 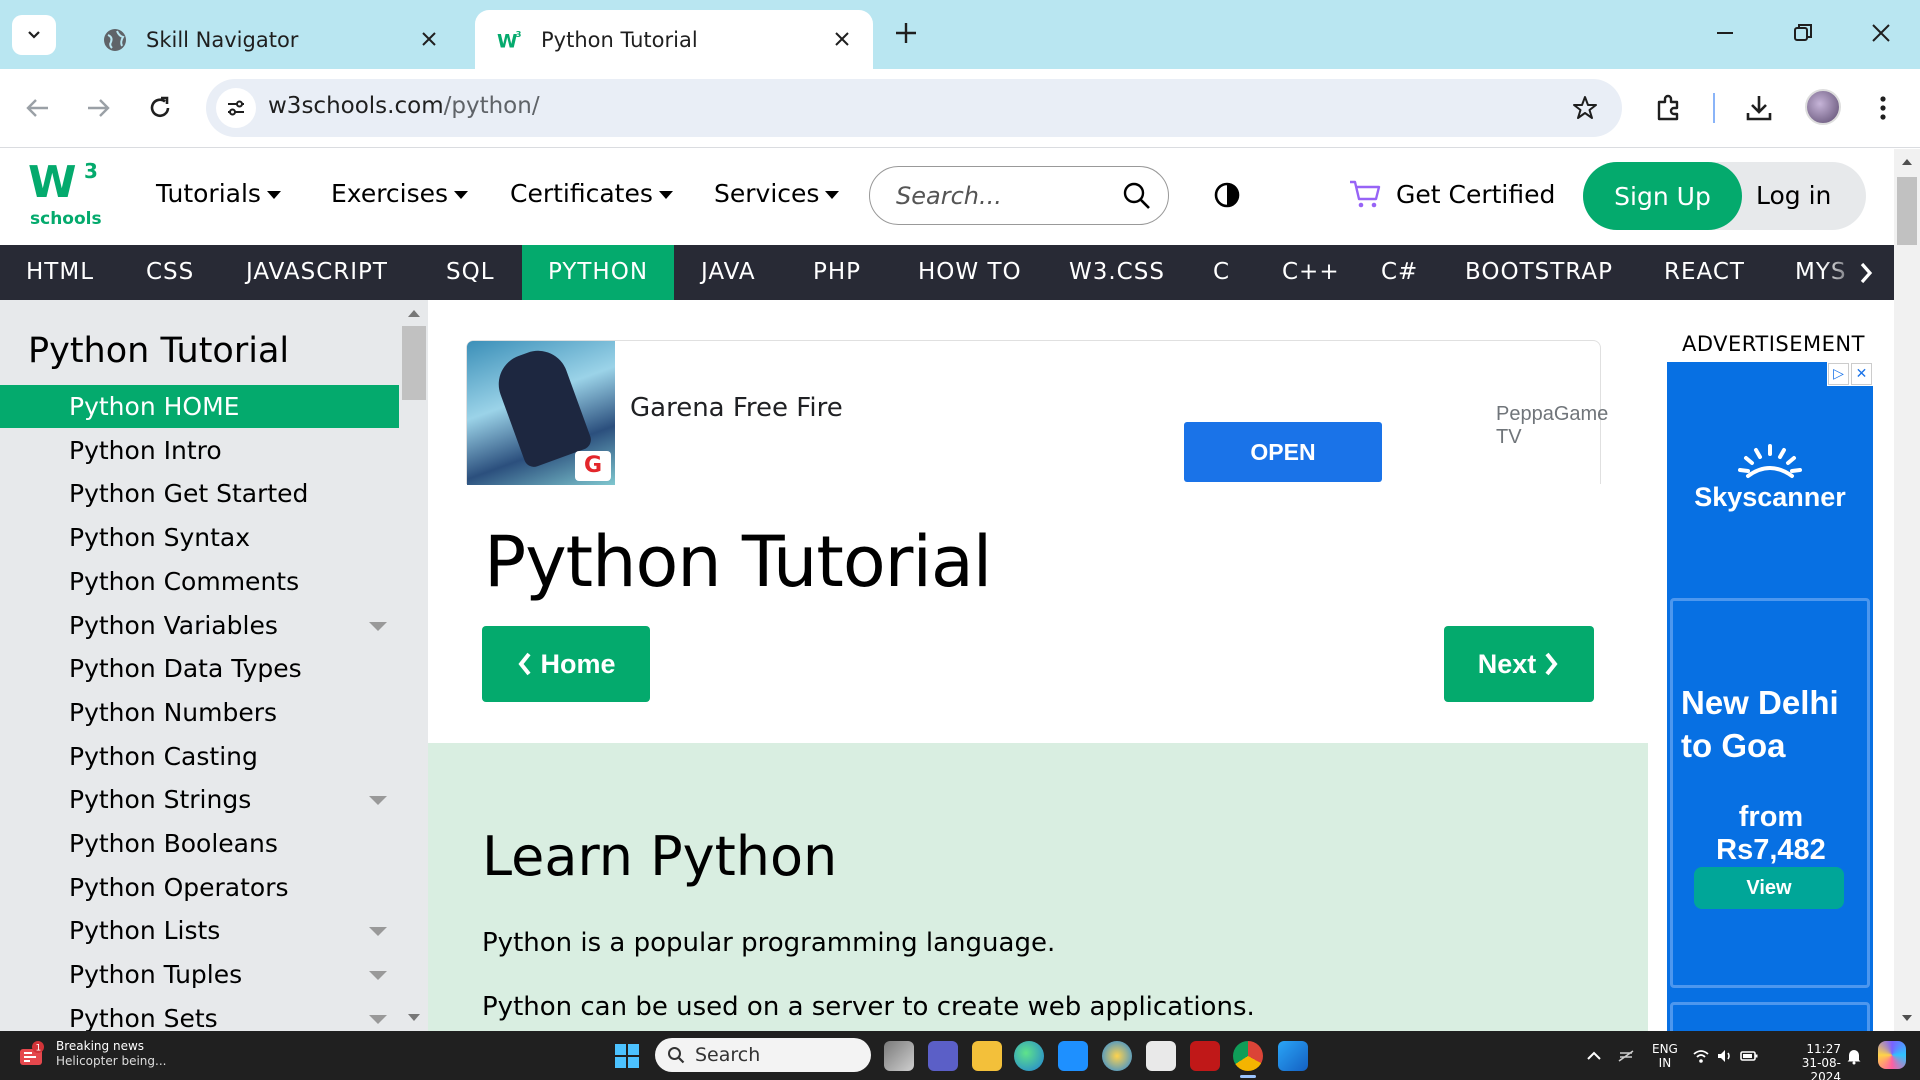 I want to click on sidebar-item-python-syntax: Python Syntax, so click(x=199, y=537).